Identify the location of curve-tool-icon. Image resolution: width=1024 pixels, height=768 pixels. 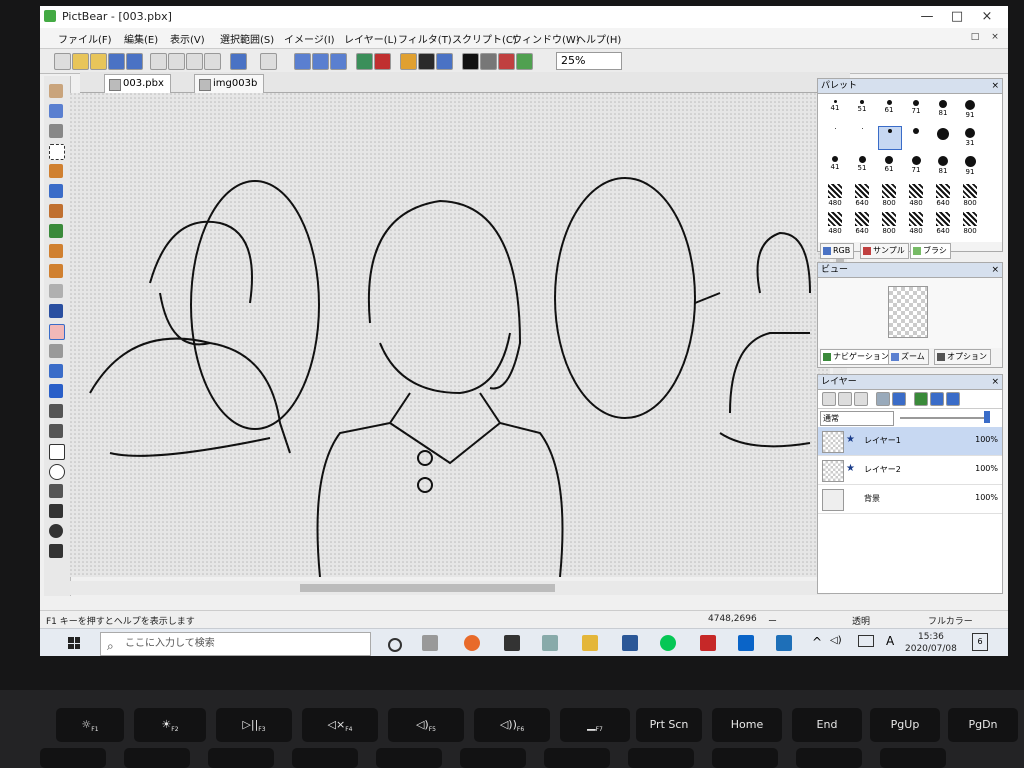
(56, 431).